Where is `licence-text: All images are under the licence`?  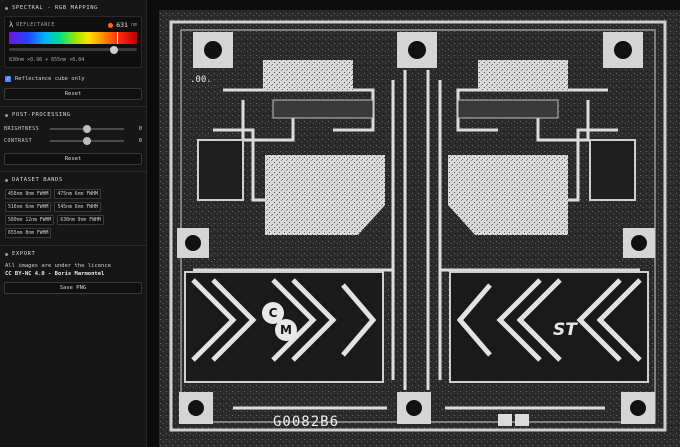 licence-text: All images are under the licence is located at coordinates (58, 266).